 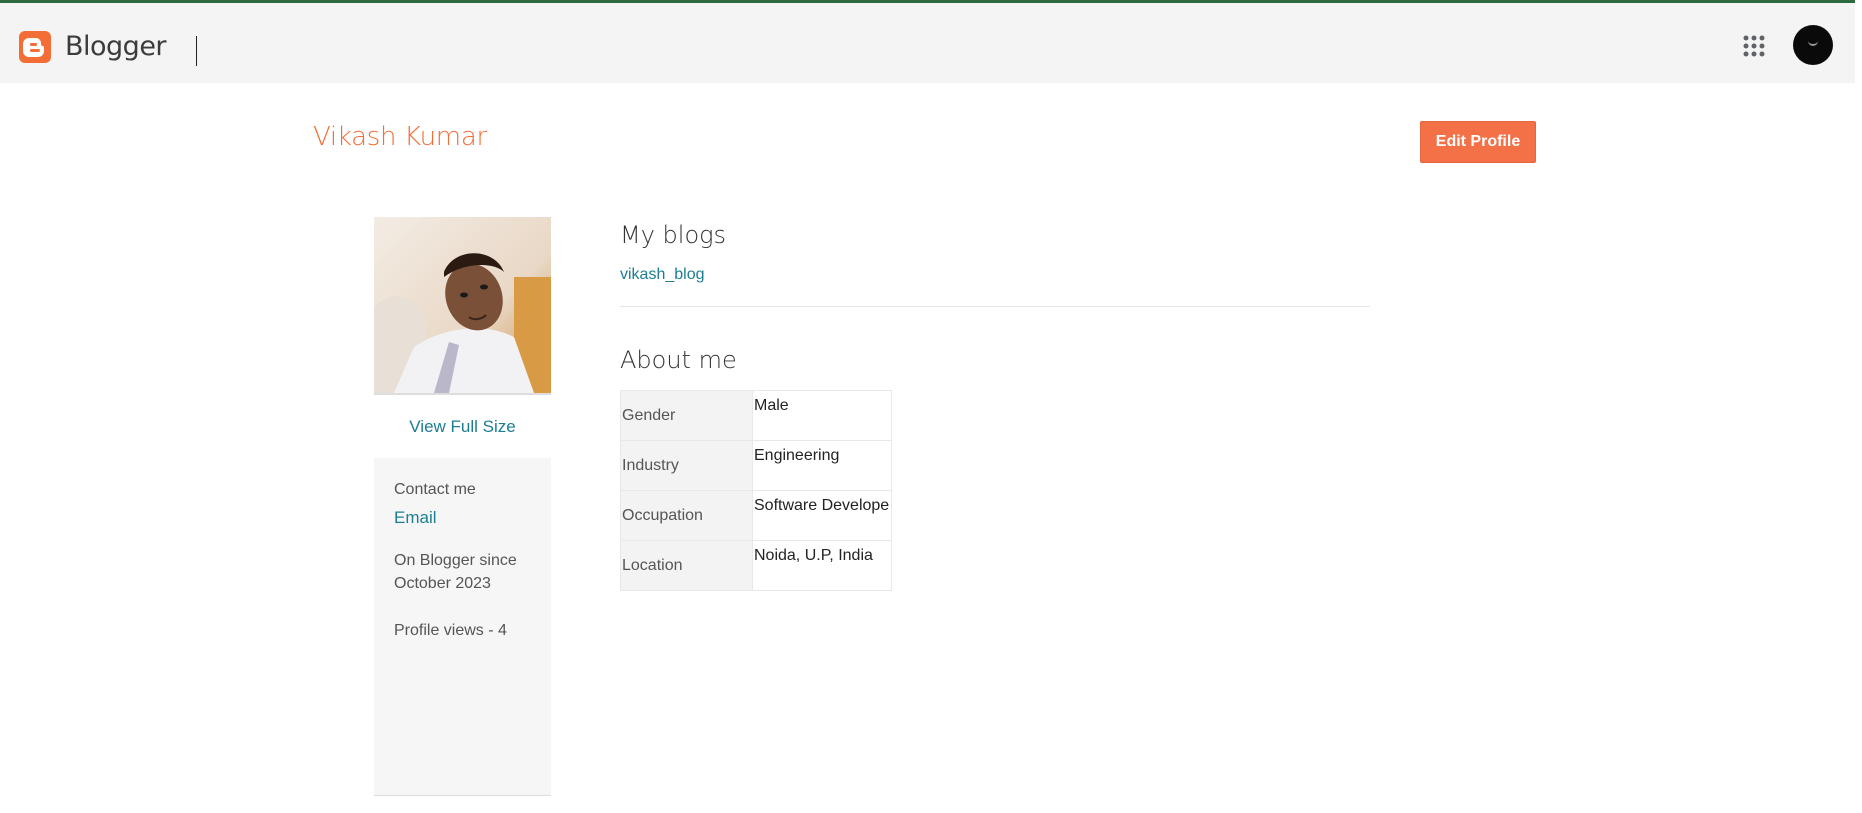 I want to click on top-app-bar: Blogger, so click(x=927, y=41).